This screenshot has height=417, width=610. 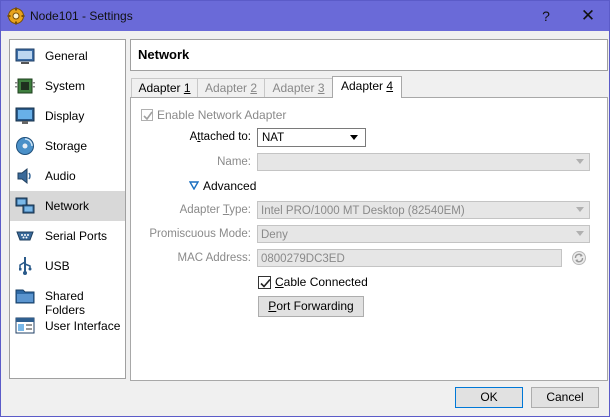 What do you see at coordinates (489, 397) in the screenshot?
I see `ok-button: OK` at bounding box center [489, 397].